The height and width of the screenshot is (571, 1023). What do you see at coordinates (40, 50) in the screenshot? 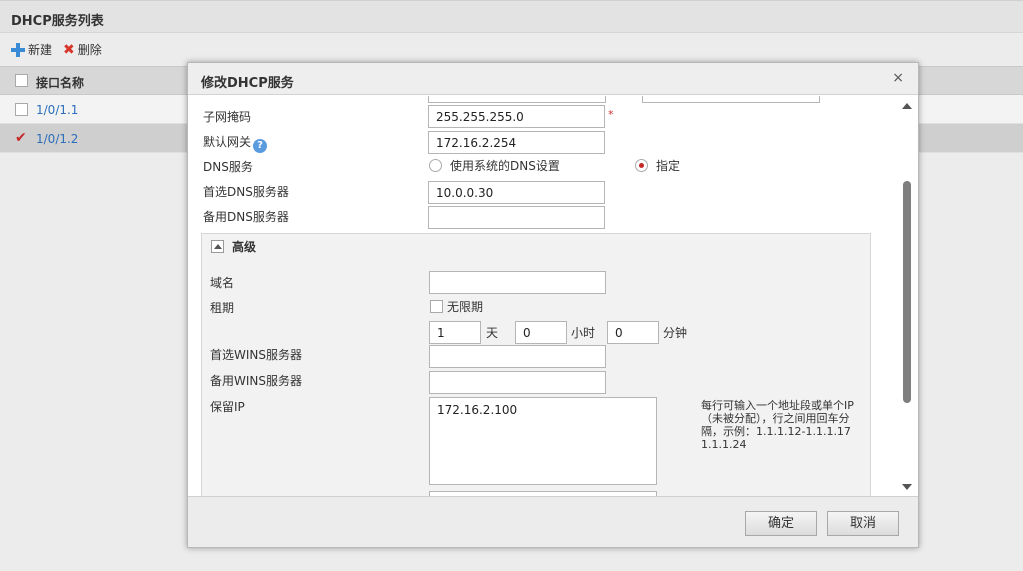
I see `new-label: 新建` at bounding box center [40, 50].